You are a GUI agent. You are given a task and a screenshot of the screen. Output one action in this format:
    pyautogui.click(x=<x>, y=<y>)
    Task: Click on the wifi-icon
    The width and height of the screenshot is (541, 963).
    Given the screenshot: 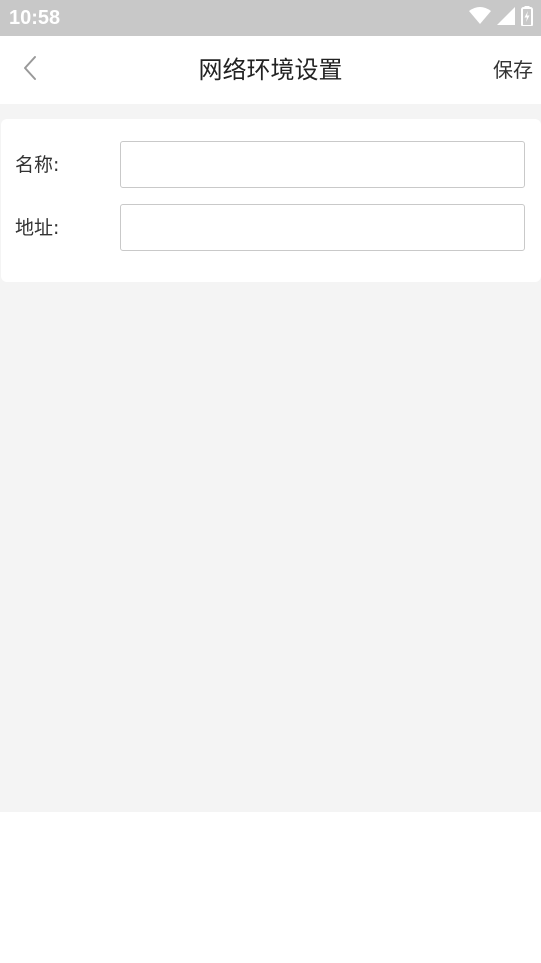 What is the action you would take?
    pyautogui.click(x=480, y=18)
    